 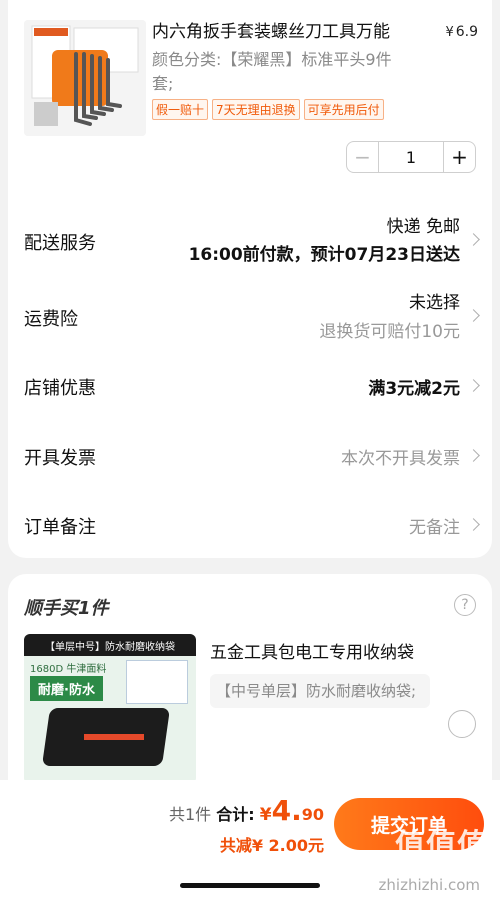 What do you see at coordinates (286, 810) in the screenshot?
I see `total-integer: 4.` at bounding box center [286, 810].